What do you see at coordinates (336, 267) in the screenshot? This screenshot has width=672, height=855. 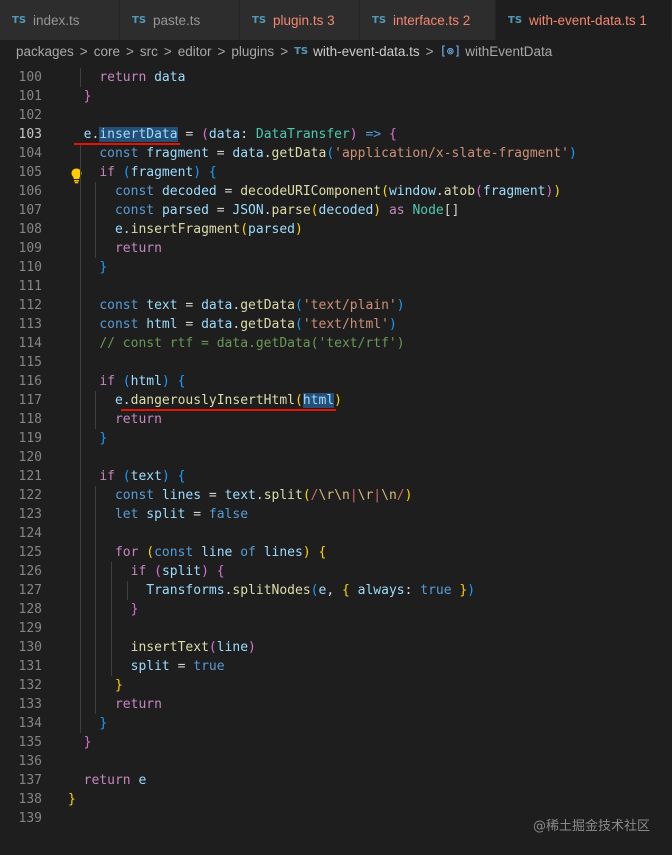 I see `code-line: 110 }` at bounding box center [336, 267].